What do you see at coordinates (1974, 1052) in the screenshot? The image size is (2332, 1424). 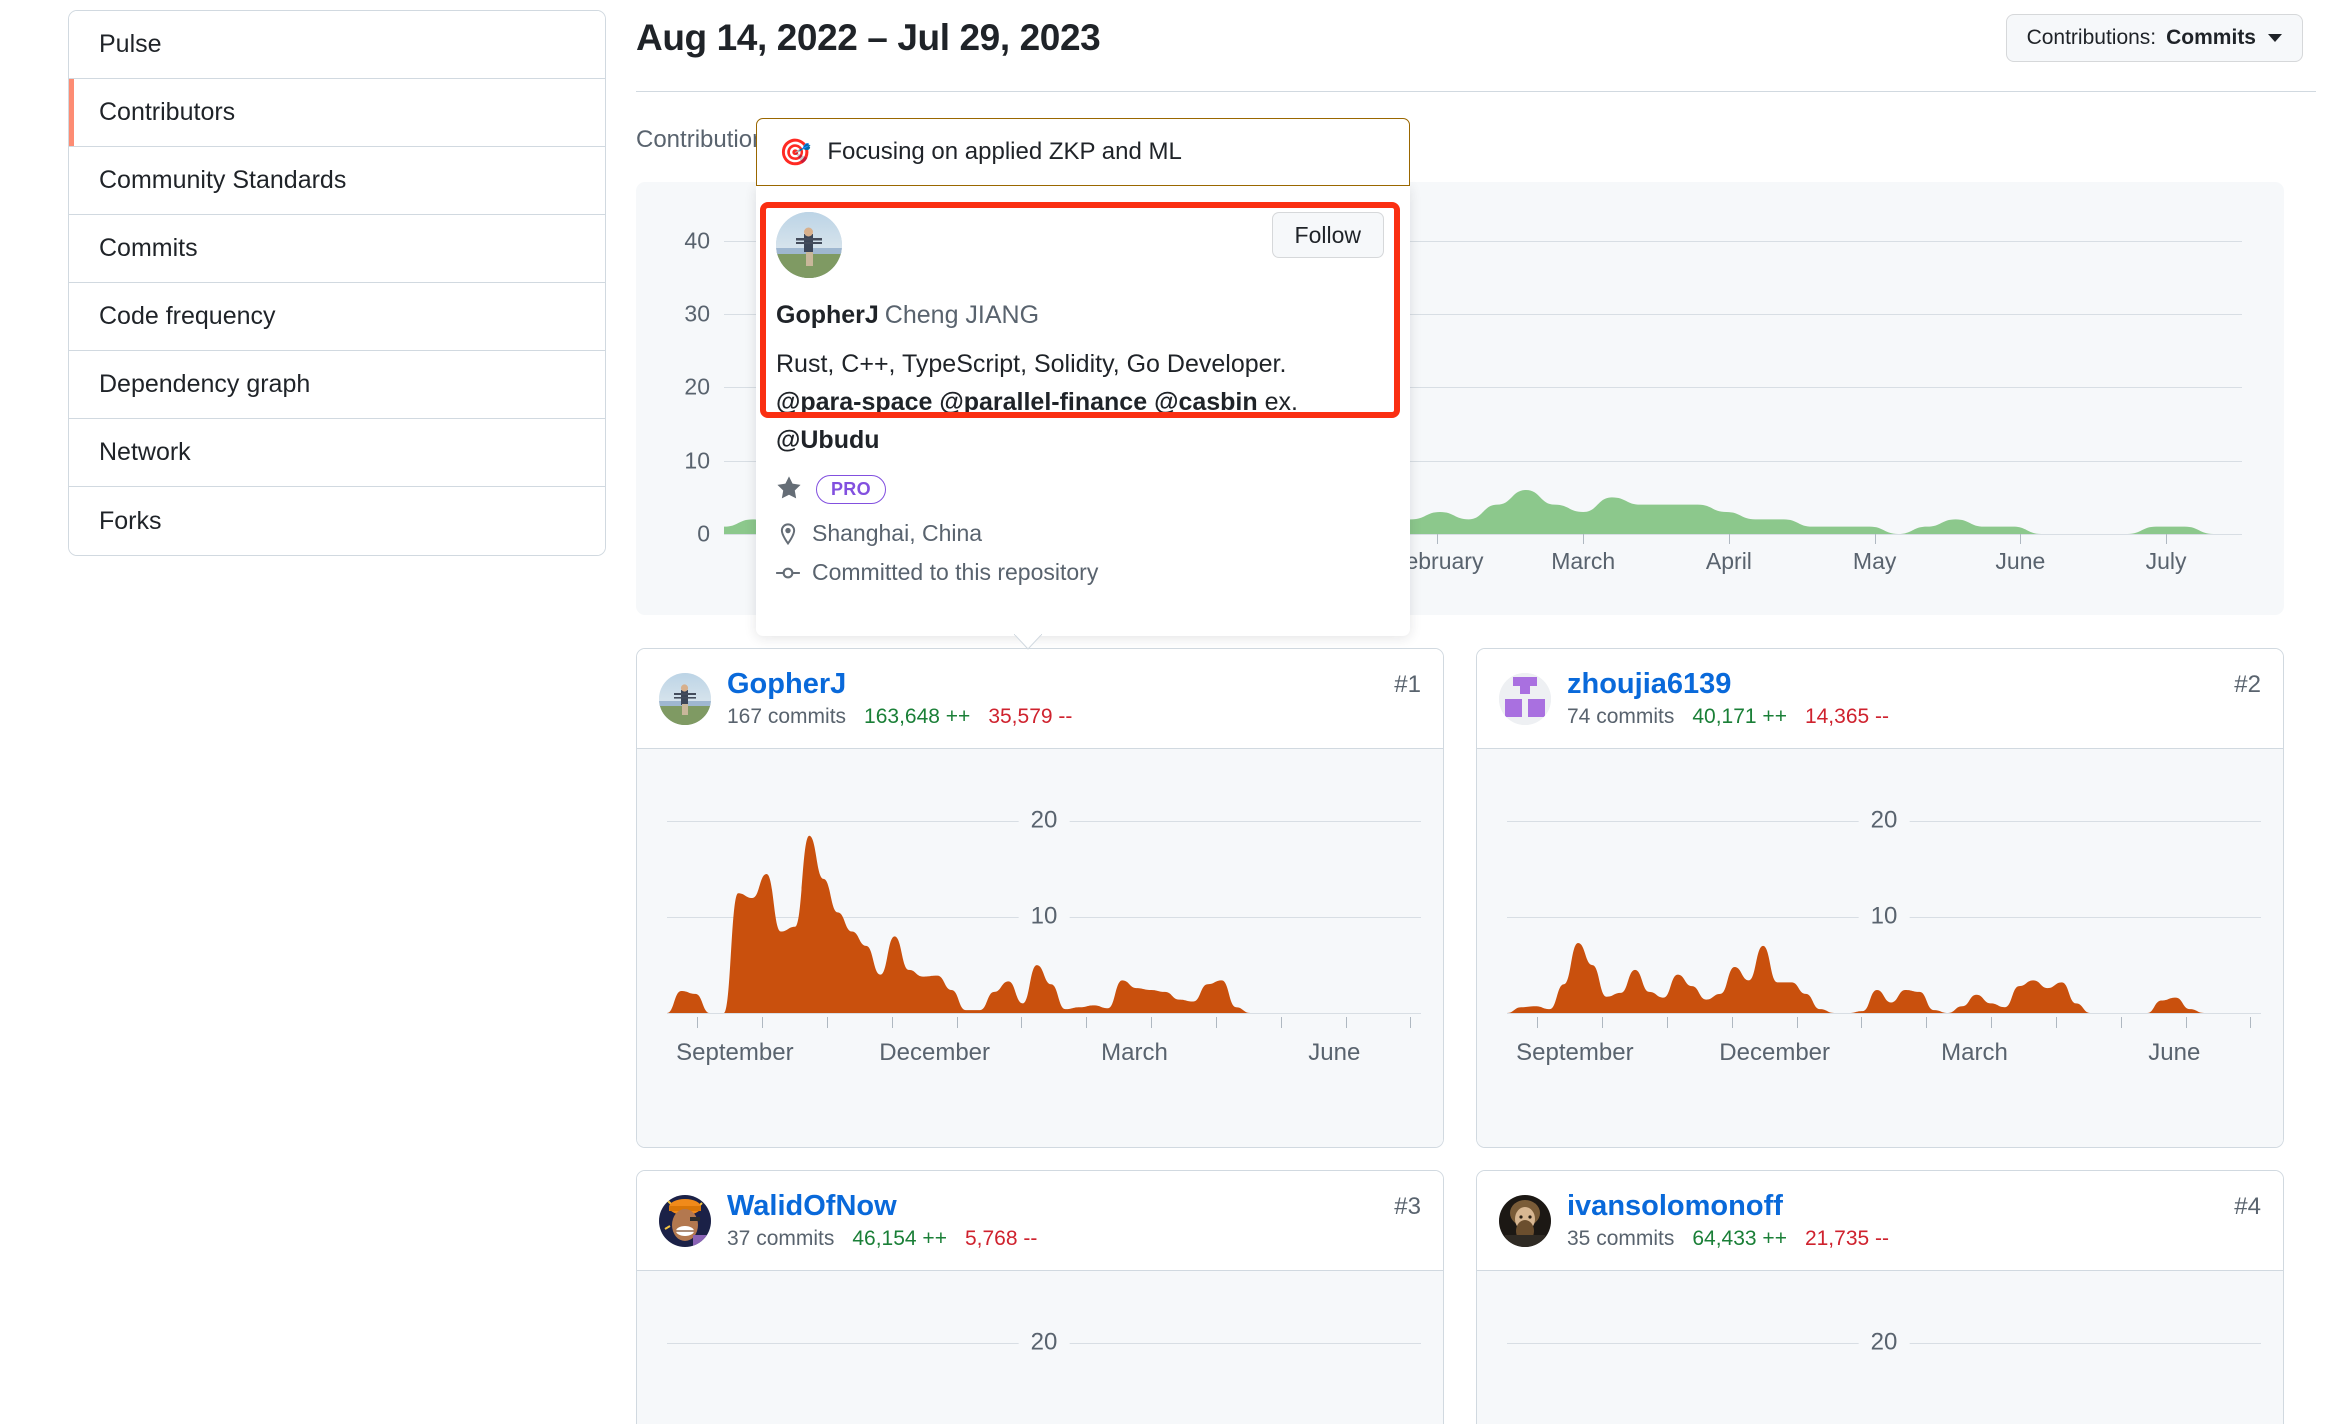 I see `sparkline-x-tick-label: March` at bounding box center [1974, 1052].